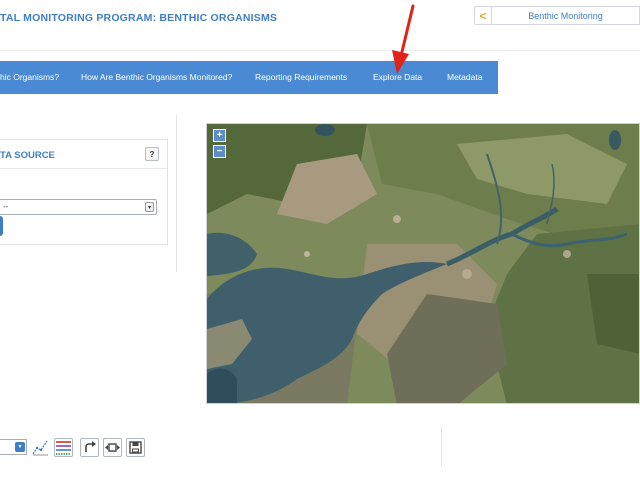 The width and height of the screenshot is (640, 480). What do you see at coordinates (320, 50) in the screenshot?
I see `header-divider` at bounding box center [320, 50].